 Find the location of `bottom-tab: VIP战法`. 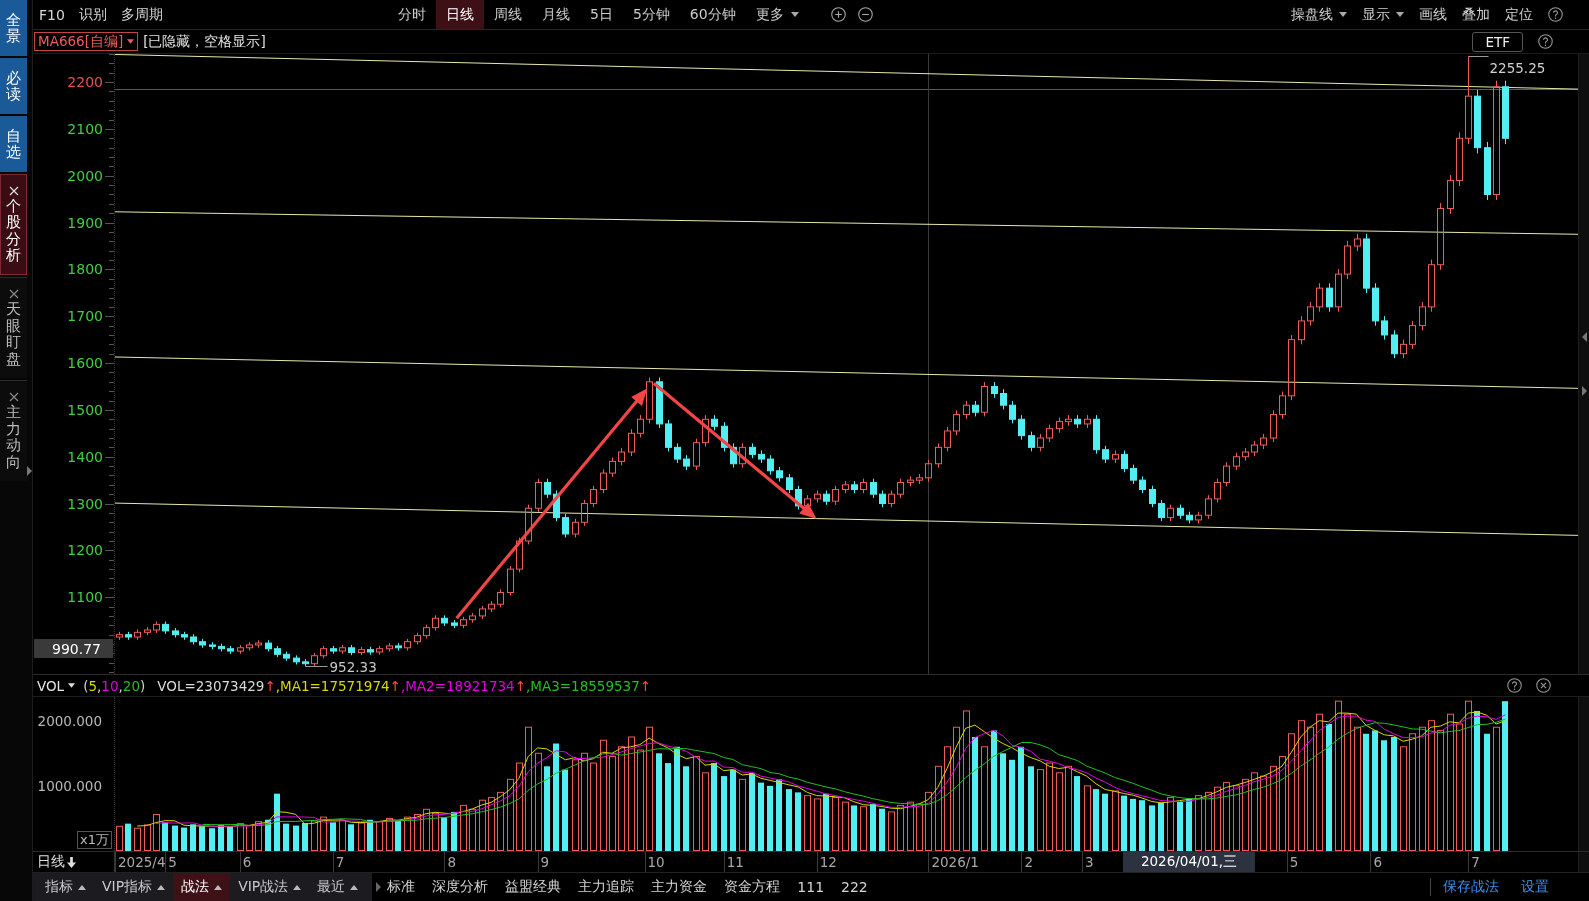

bottom-tab: VIP战法 is located at coordinates (270, 887).